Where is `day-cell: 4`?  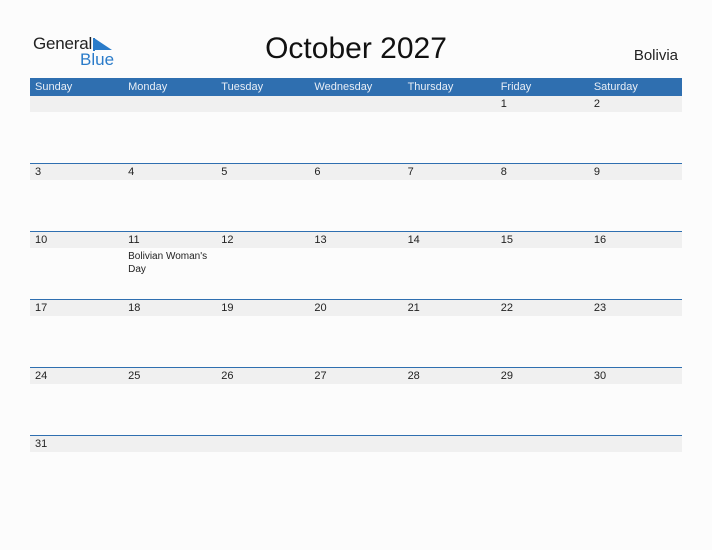
day-cell: 4 is located at coordinates (169, 197).